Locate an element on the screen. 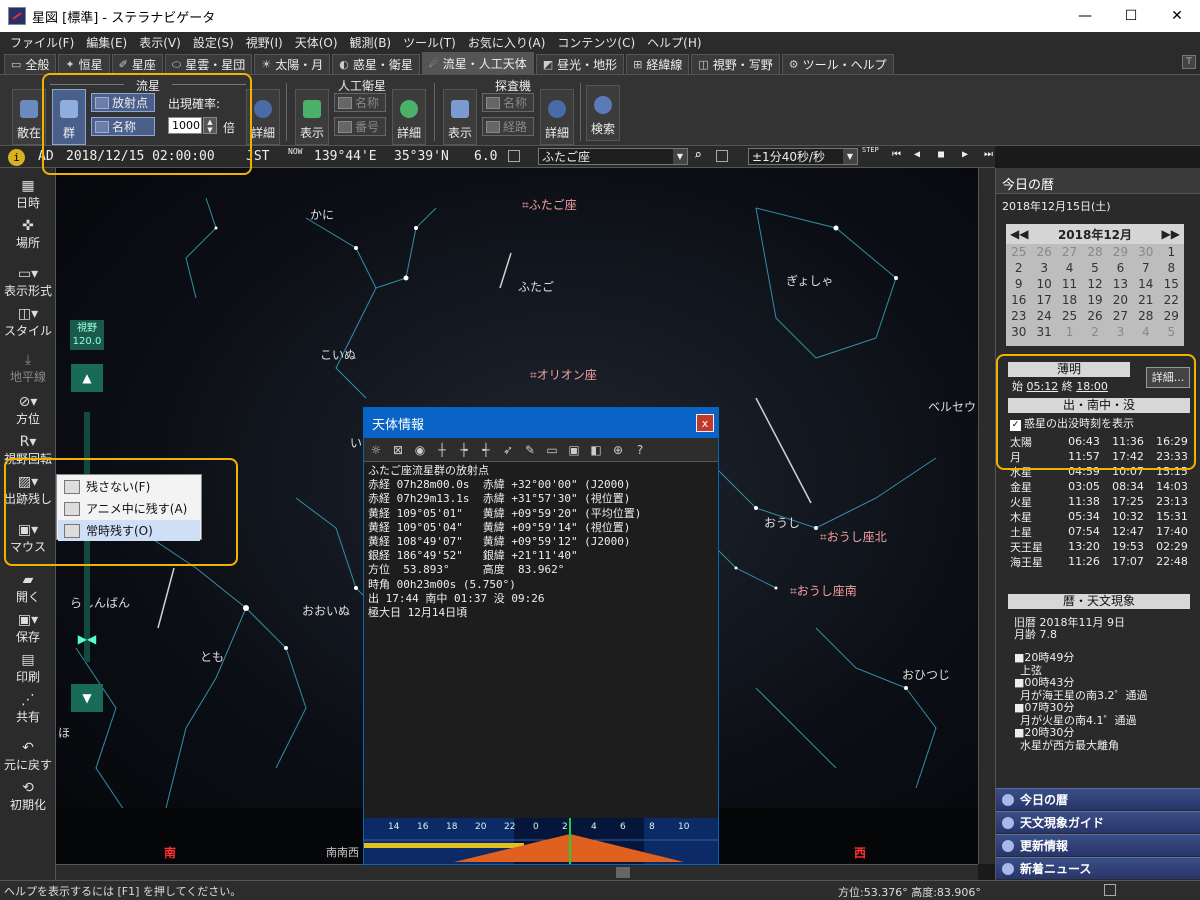 This screenshot has height=900, width=1200. limiting-magnitude: 6.0 is located at coordinates (485, 156).